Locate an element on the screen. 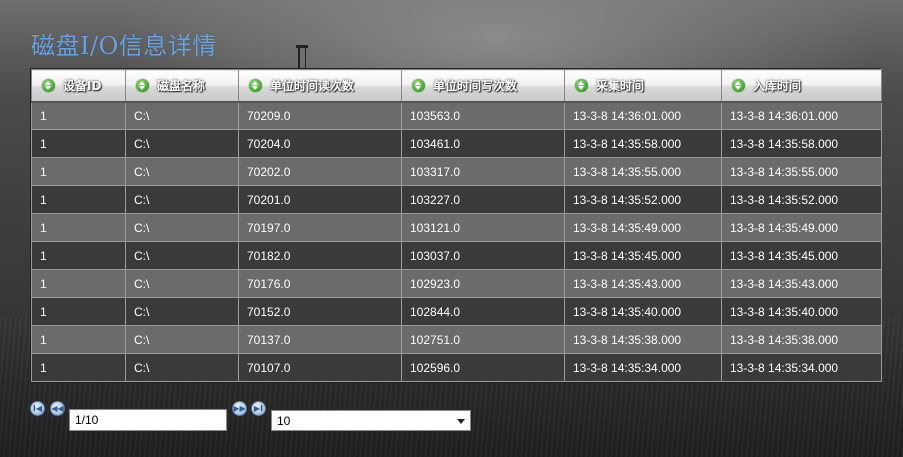 This screenshot has height=457, width=903. table-cell: 70182.0 is located at coordinates (320, 255).